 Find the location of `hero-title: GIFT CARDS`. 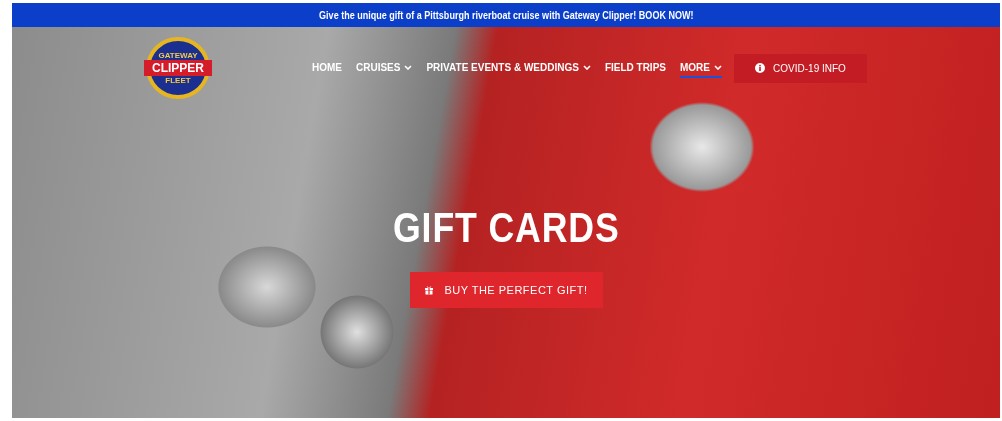

hero-title: GIFT CARDS is located at coordinates (506, 228).